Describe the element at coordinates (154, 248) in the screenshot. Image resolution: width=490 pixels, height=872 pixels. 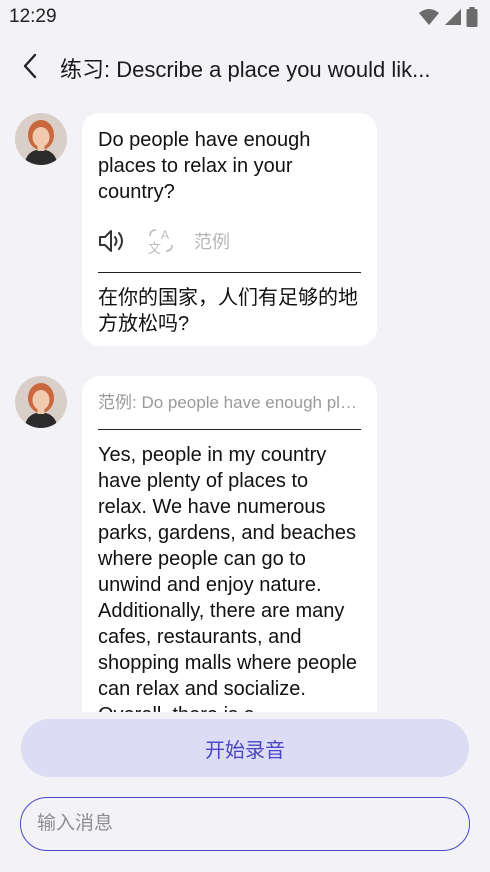
I see `svg-text: 文` at that location.